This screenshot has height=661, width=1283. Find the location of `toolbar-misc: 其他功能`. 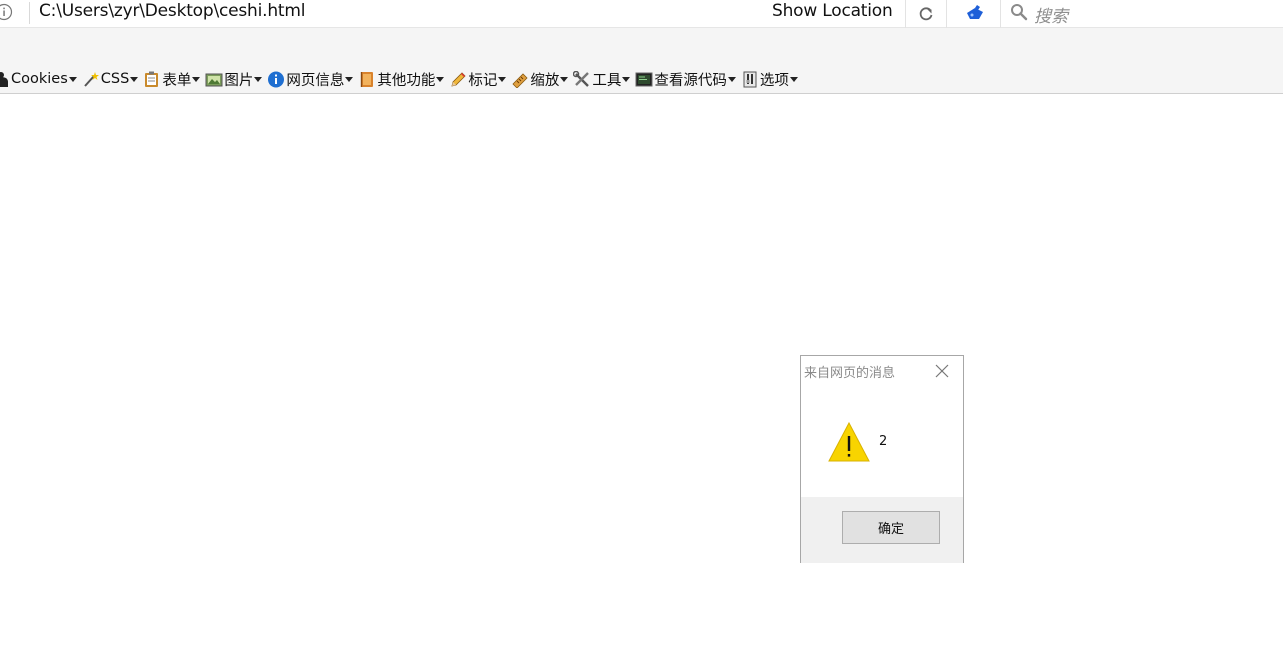

toolbar-misc: 其他功能 is located at coordinates (401, 79).